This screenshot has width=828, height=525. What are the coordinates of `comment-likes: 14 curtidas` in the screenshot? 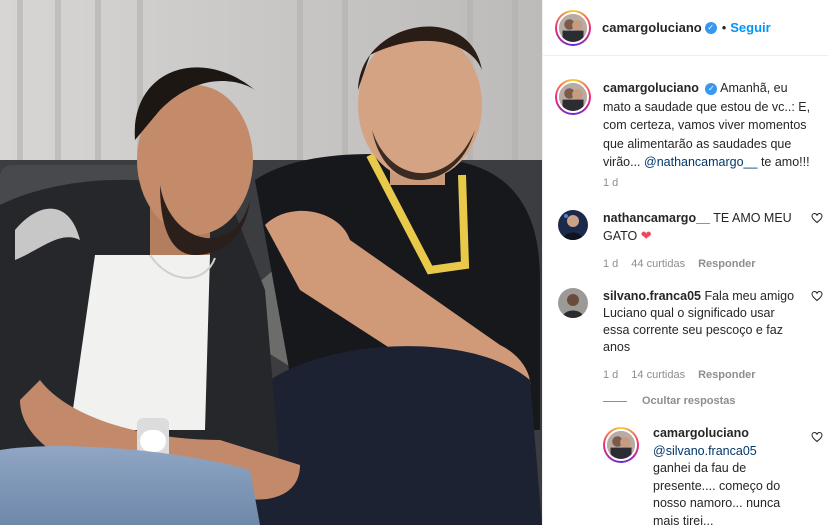 It's located at (658, 375).